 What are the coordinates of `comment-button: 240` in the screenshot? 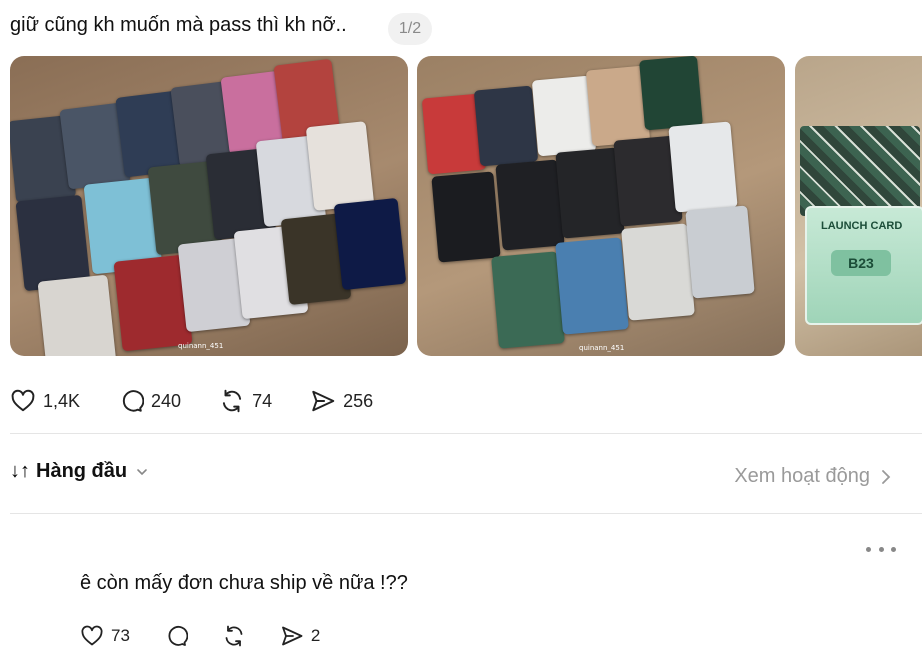 It's located at (149, 401).